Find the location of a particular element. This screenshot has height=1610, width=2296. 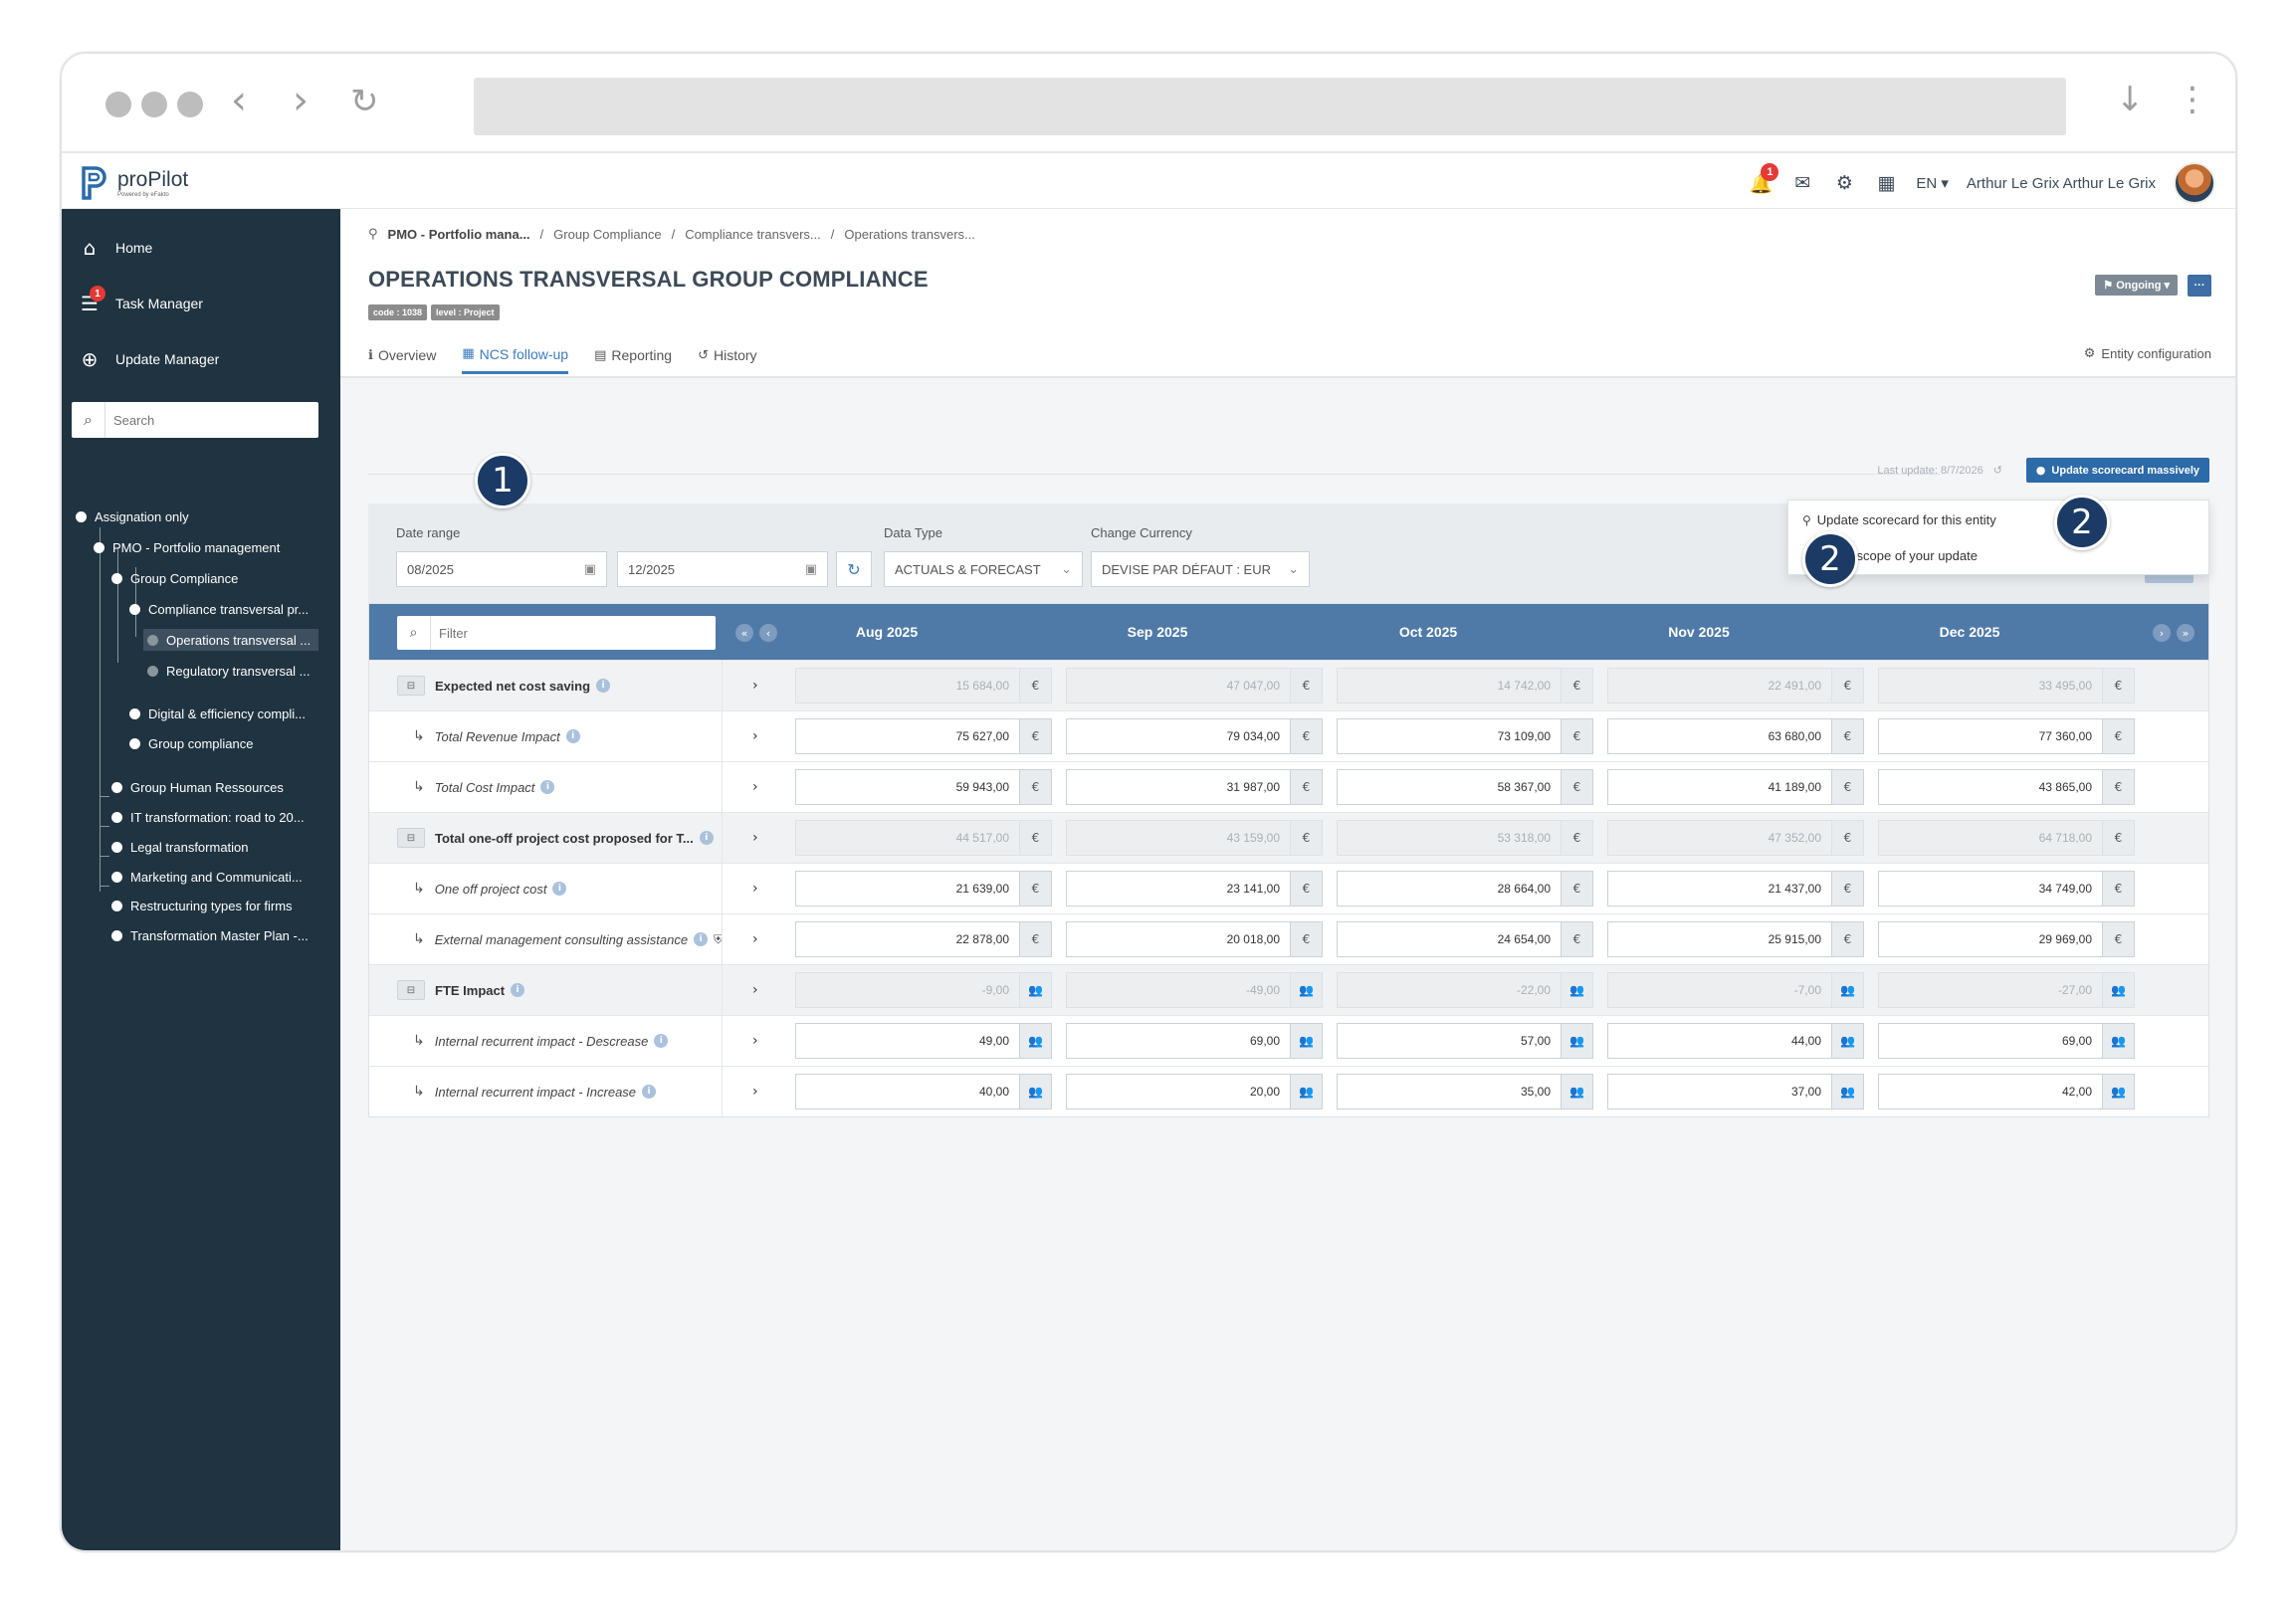

value-cell: 35,00 👥 is located at coordinates (1465, 1092).